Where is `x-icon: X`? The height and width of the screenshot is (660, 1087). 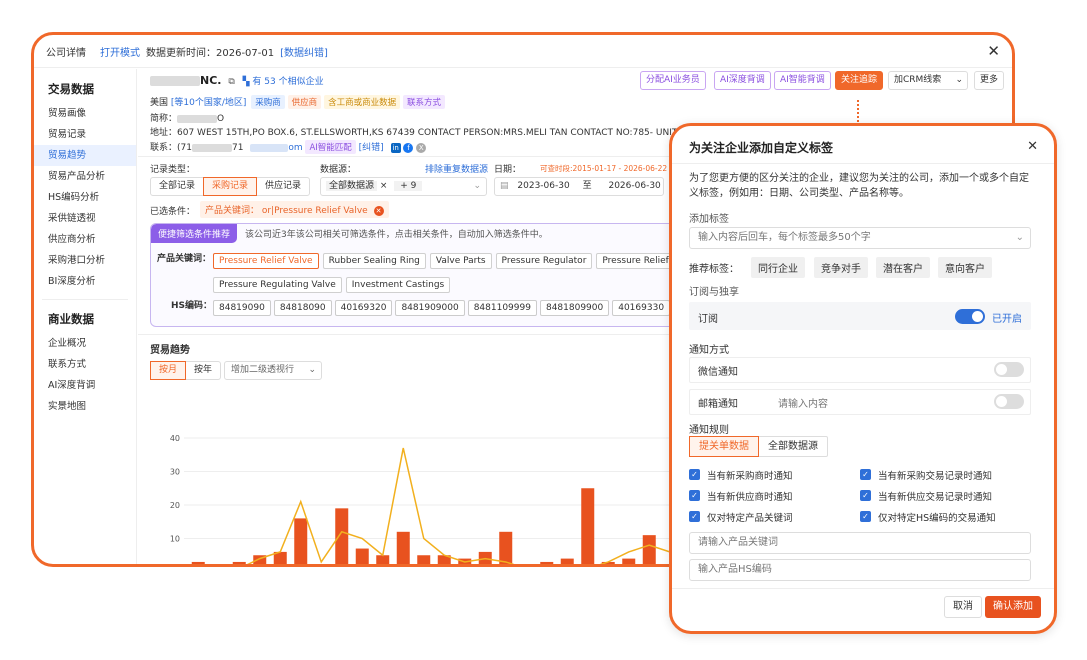 x-icon: X is located at coordinates (421, 148).